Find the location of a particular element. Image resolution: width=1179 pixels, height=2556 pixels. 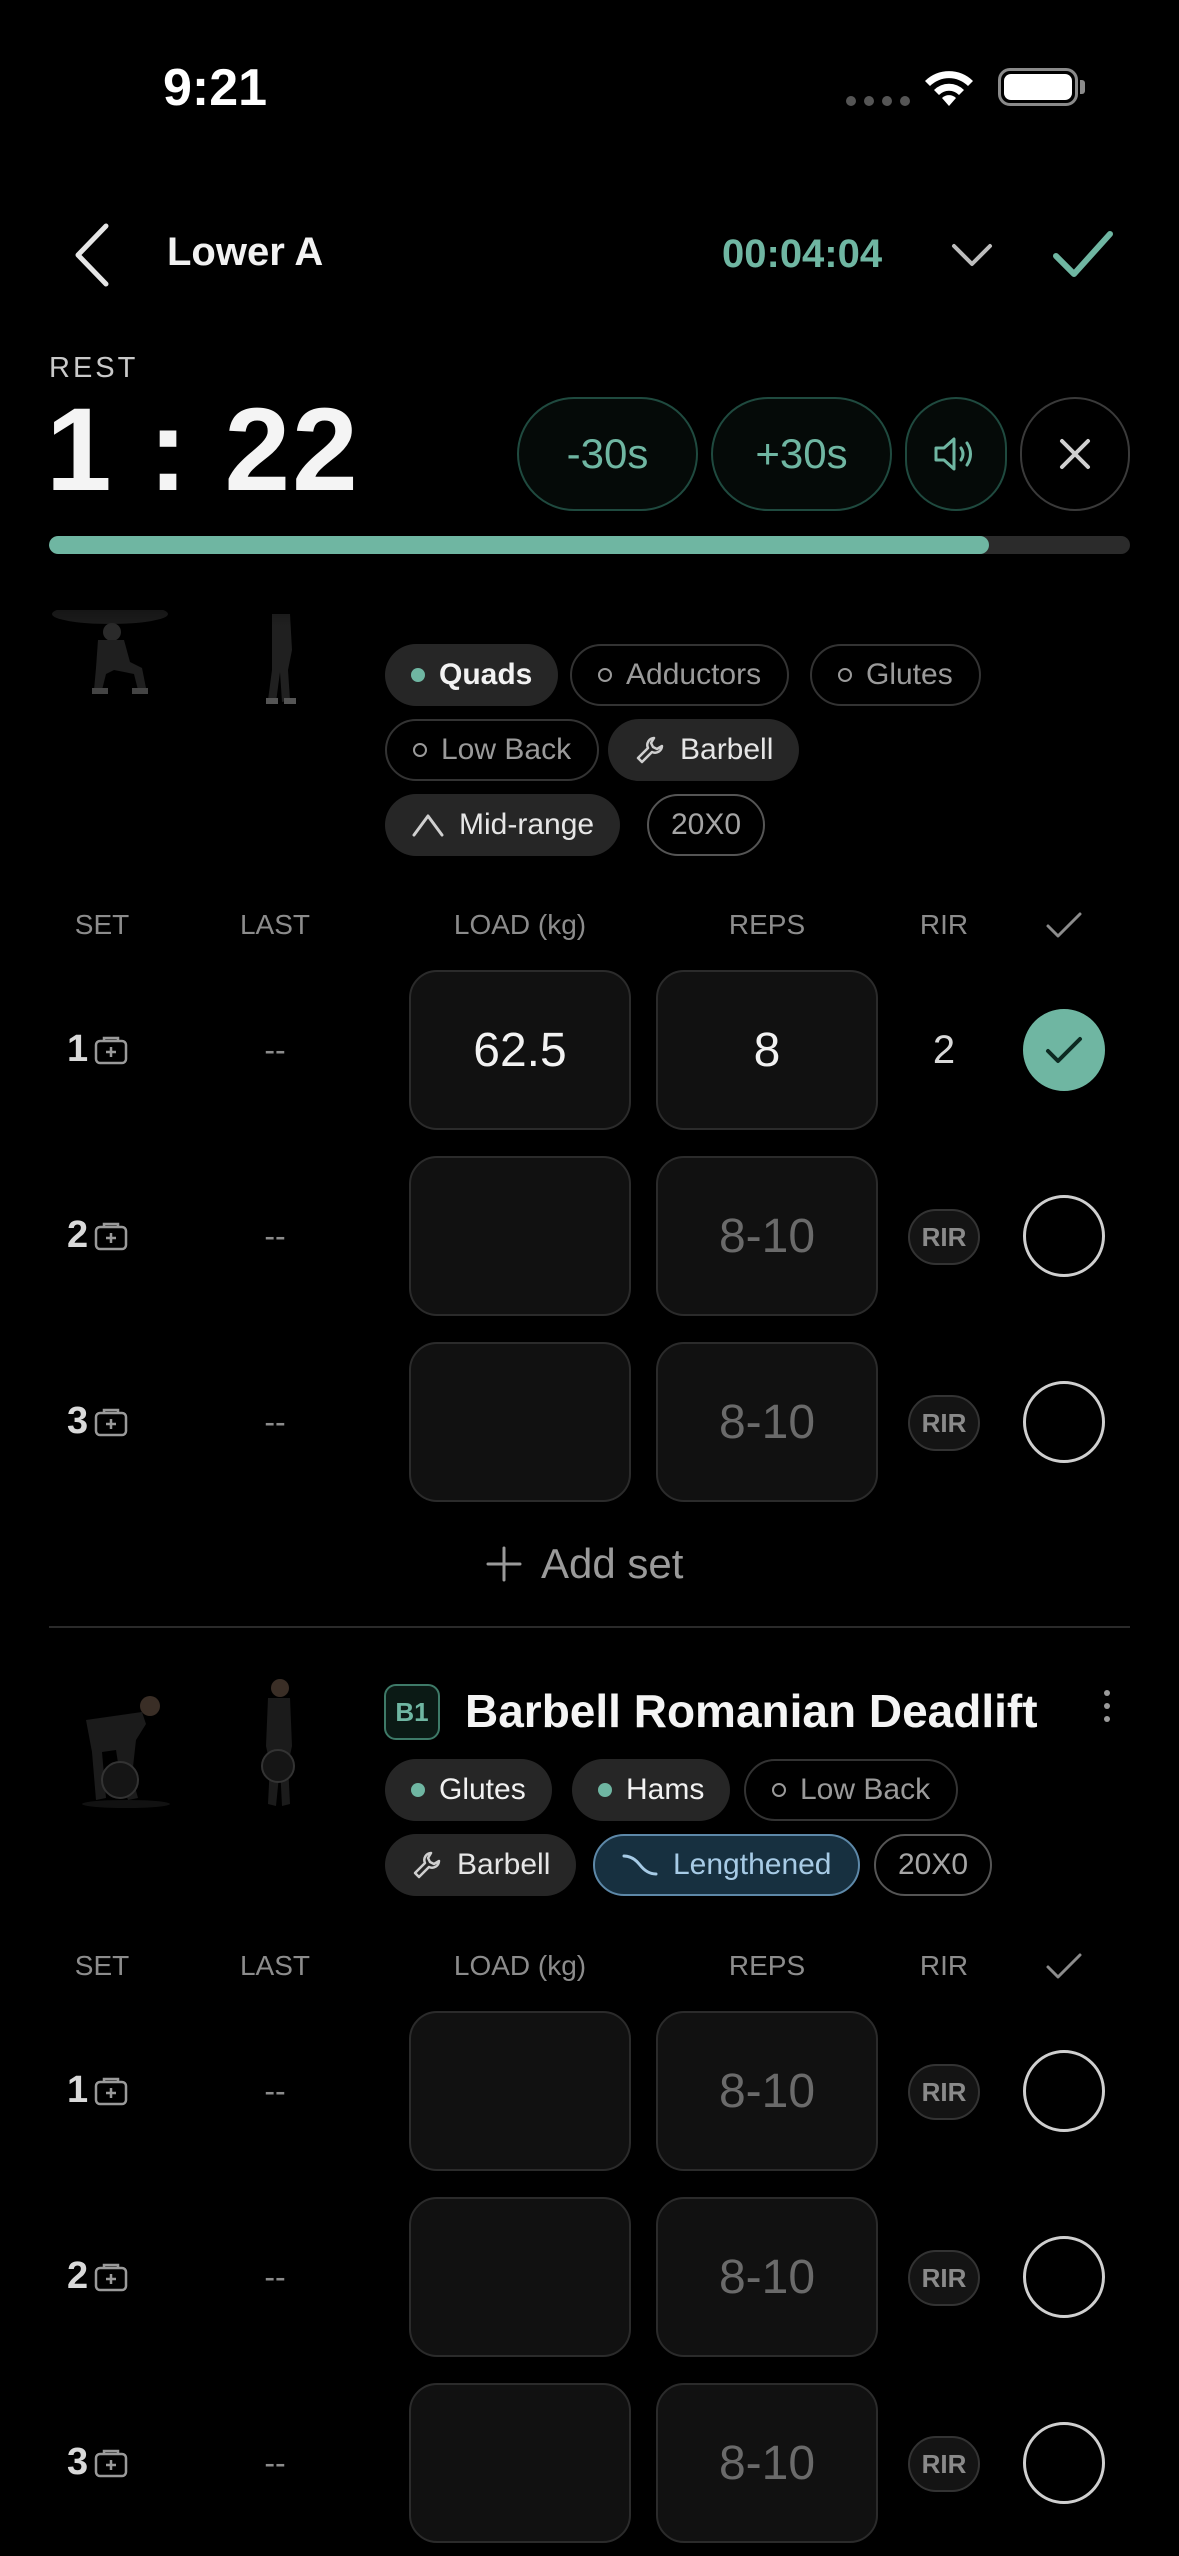

close-icon is located at coordinates (1075, 454).